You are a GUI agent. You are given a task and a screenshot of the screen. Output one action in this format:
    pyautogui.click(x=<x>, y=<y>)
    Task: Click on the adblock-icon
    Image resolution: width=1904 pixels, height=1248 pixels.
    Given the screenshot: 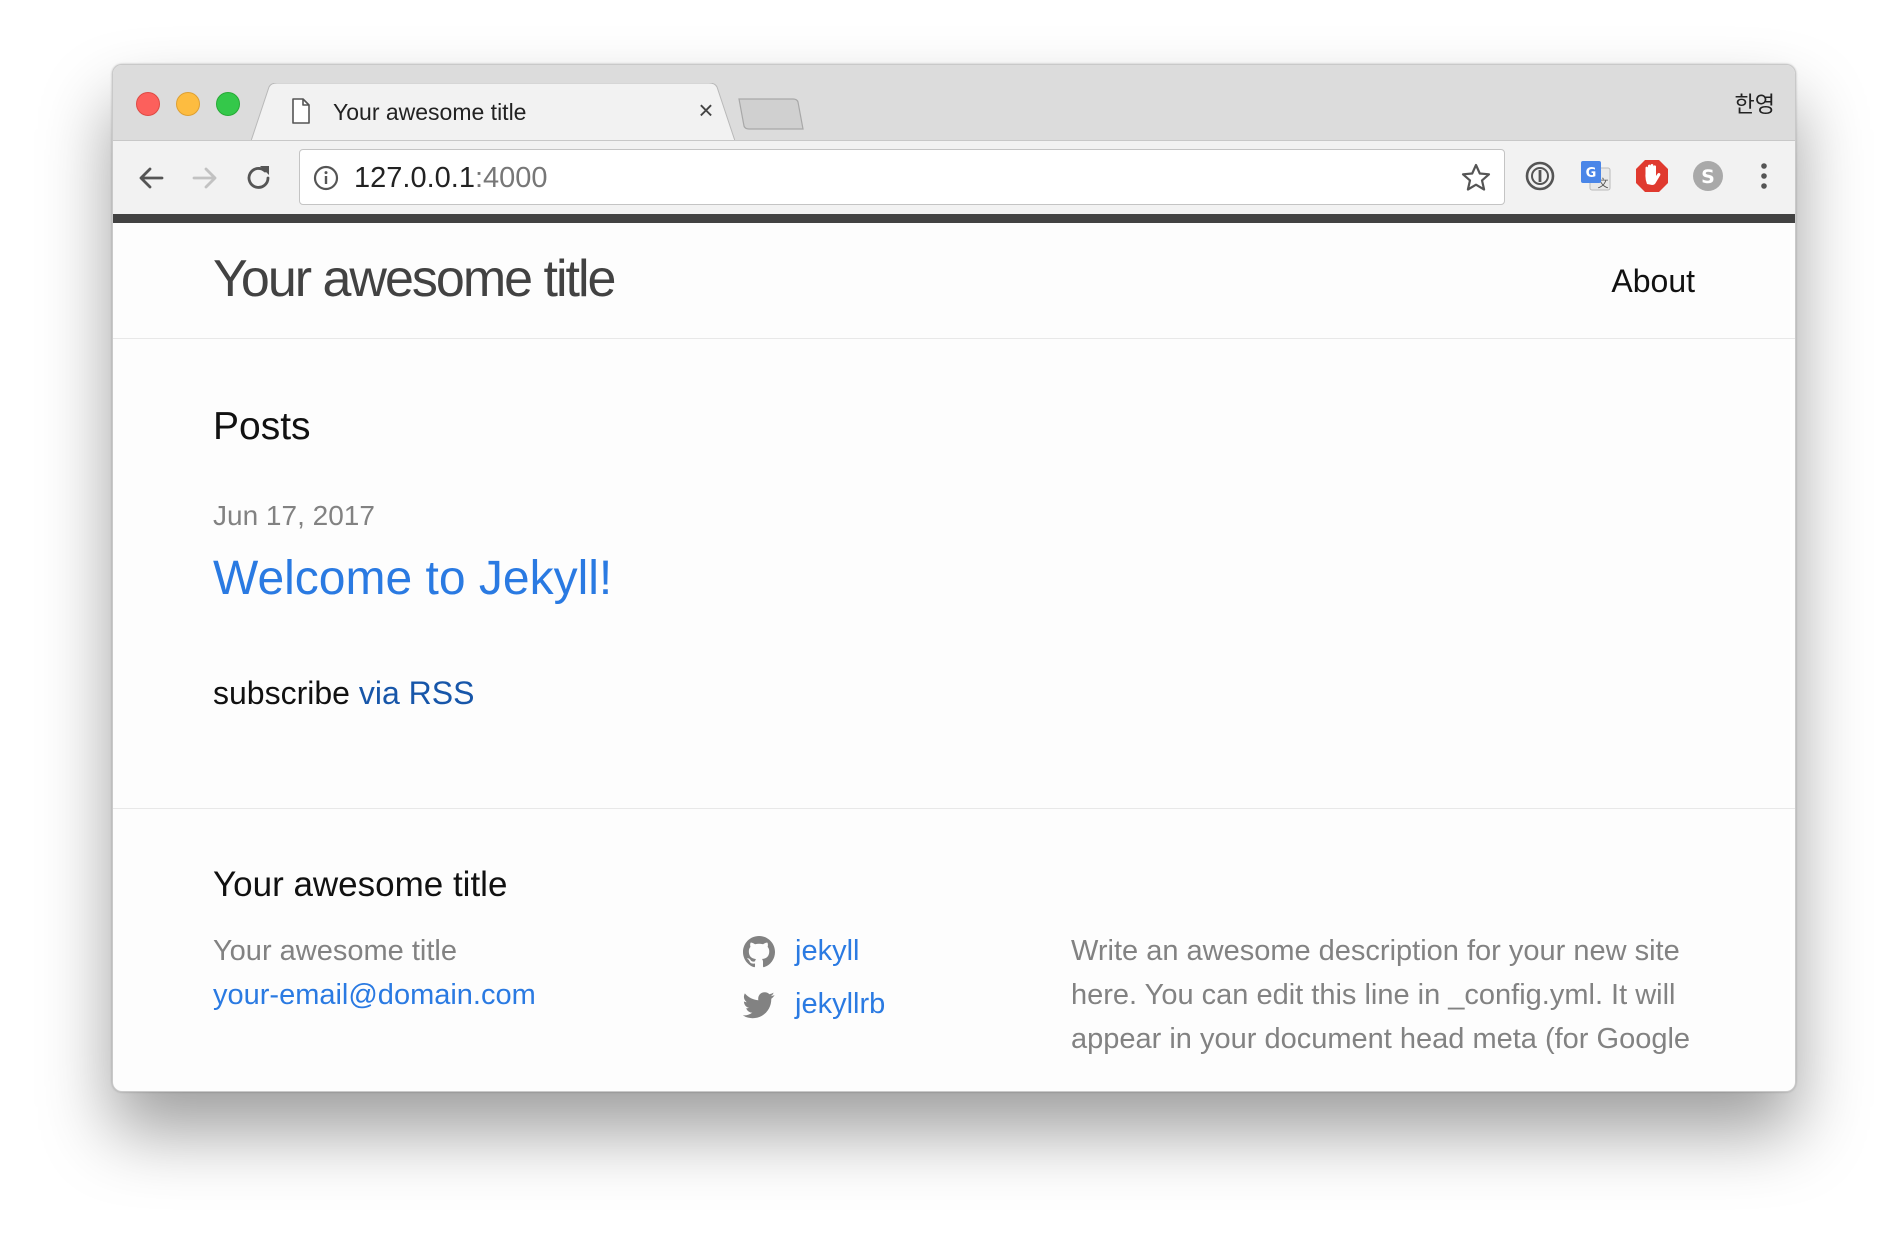 What is the action you would take?
    pyautogui.click(x=1652, y=176)
    